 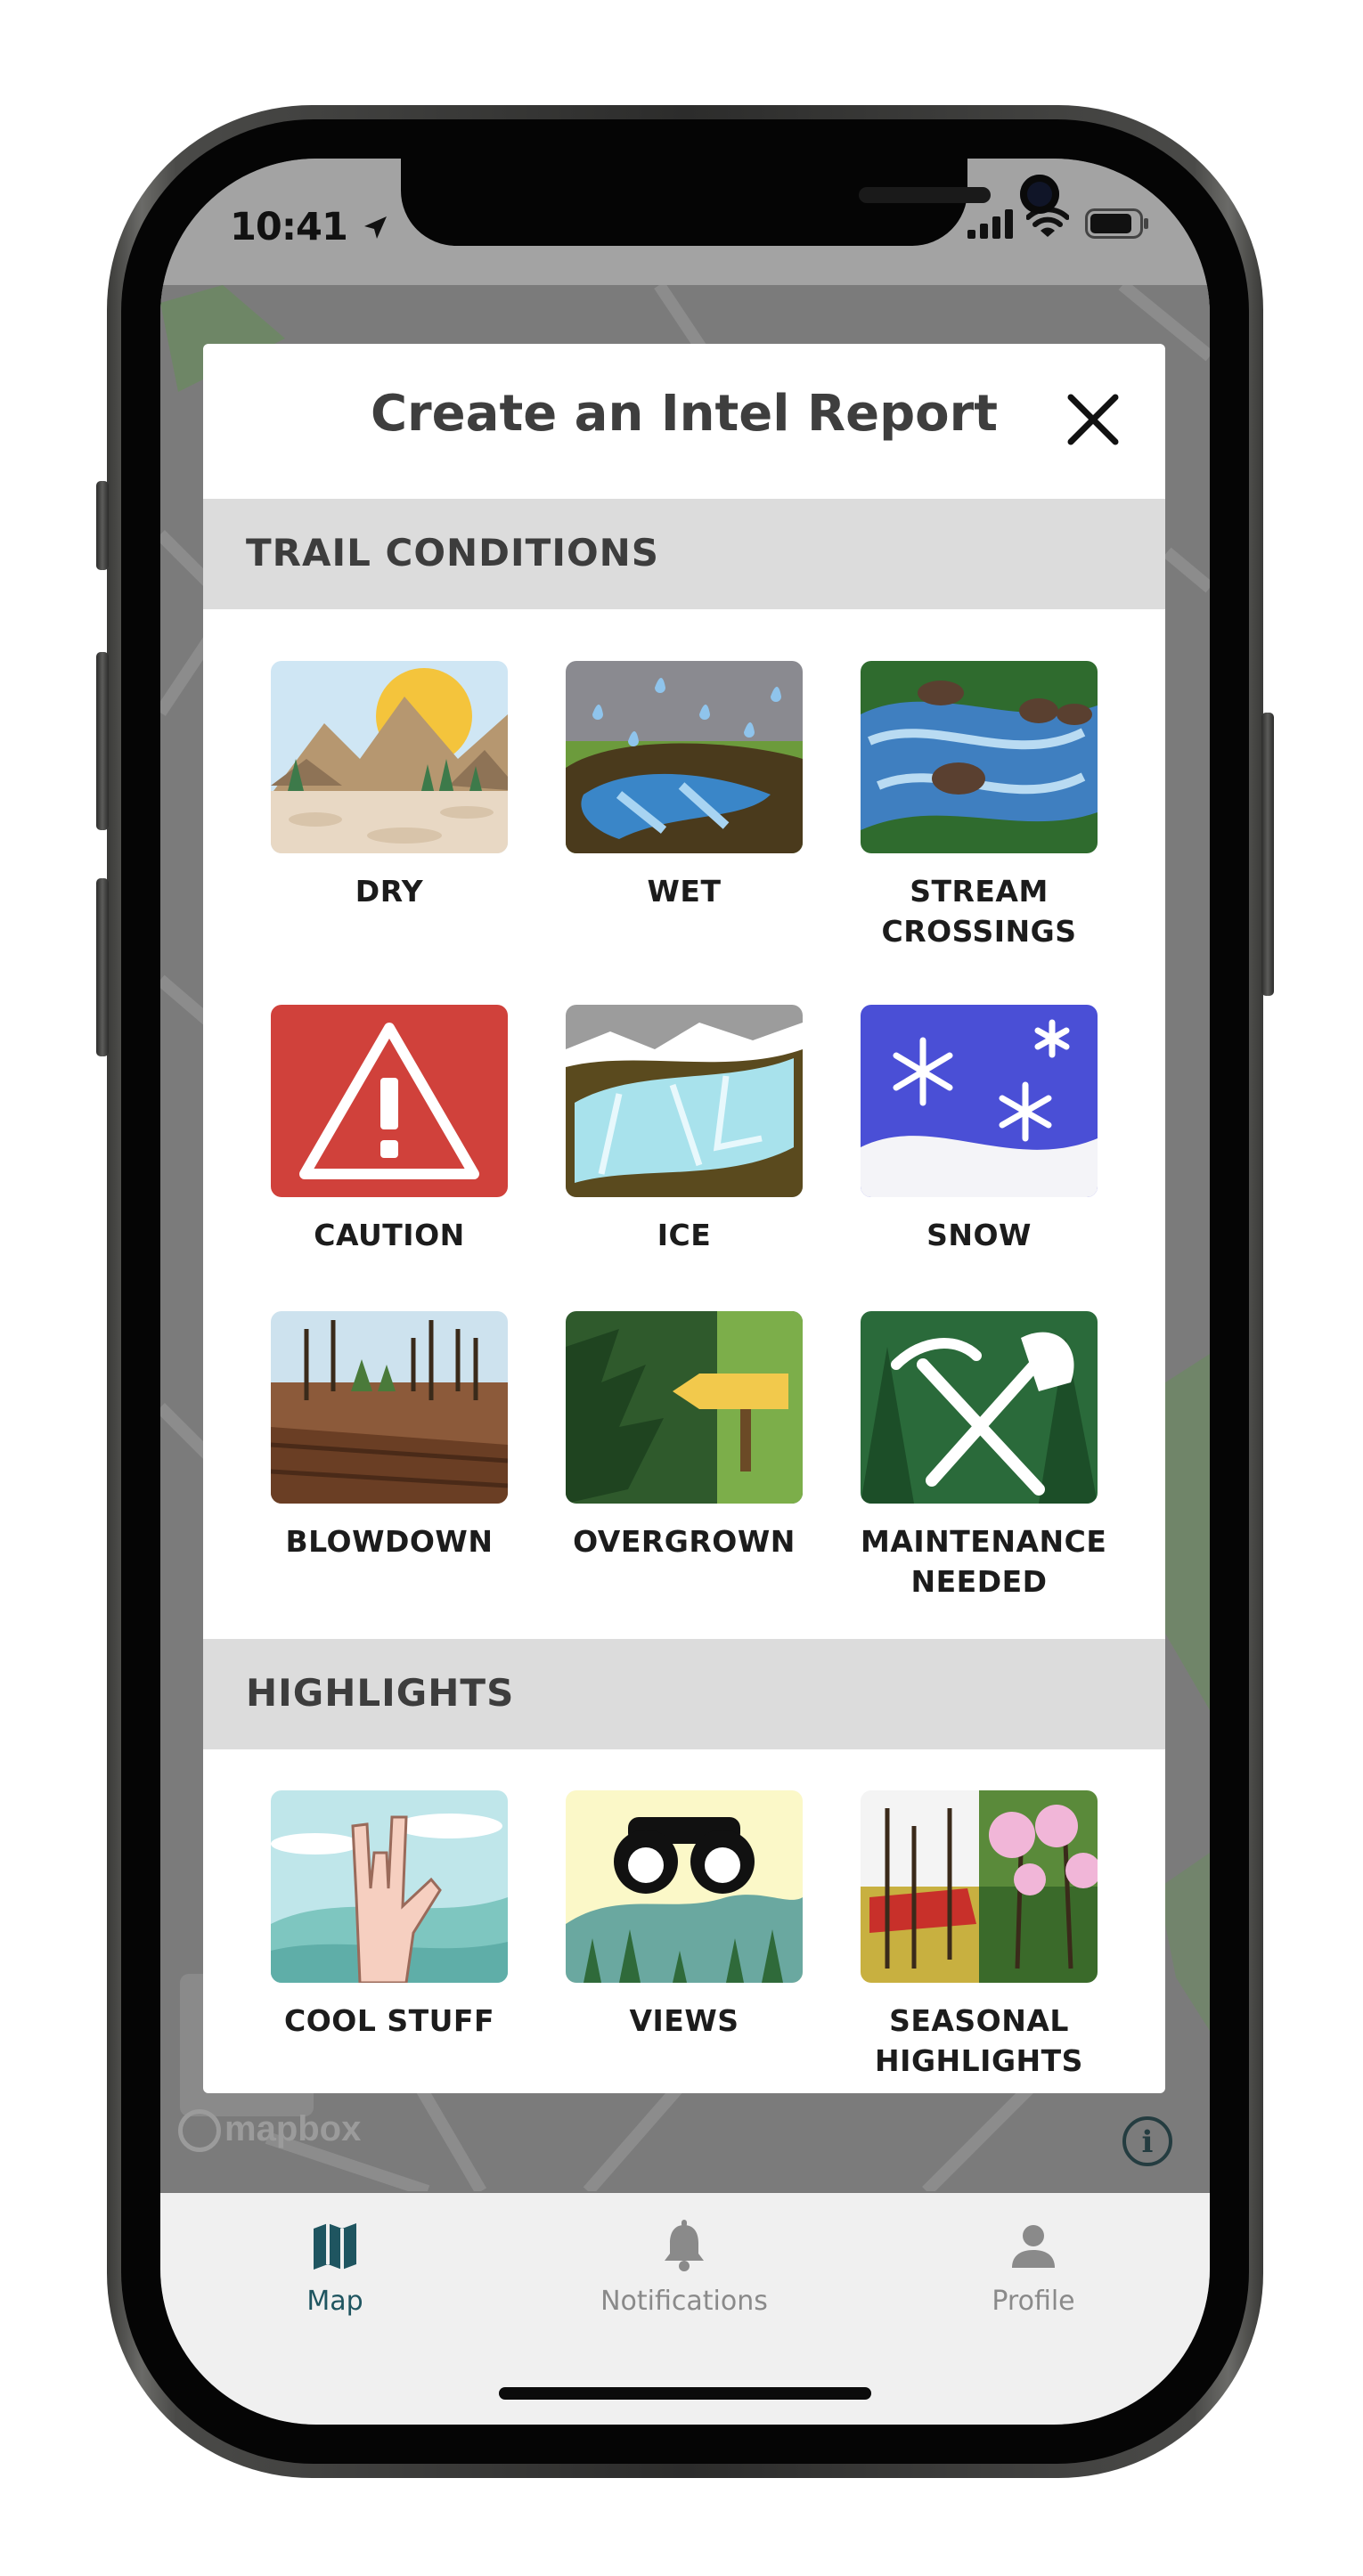 What do you see at coordinates (685, 2393) in the screenshot?
I see `home-indicator` at bounding box center [685, 2393].